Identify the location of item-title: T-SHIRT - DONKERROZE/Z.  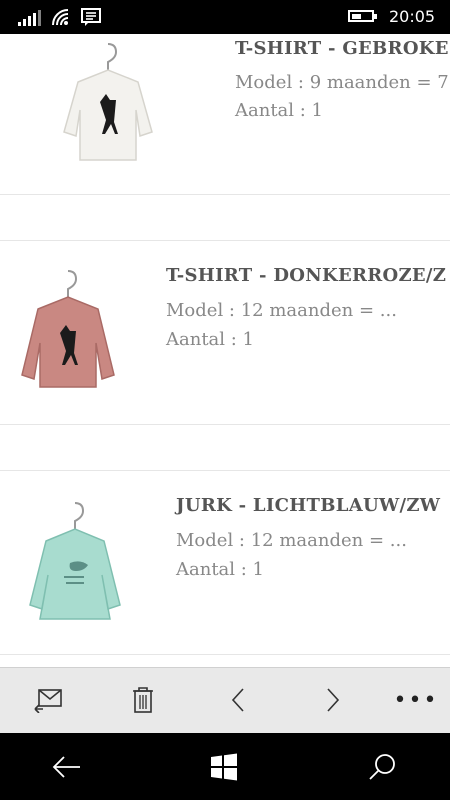
(306, 275).